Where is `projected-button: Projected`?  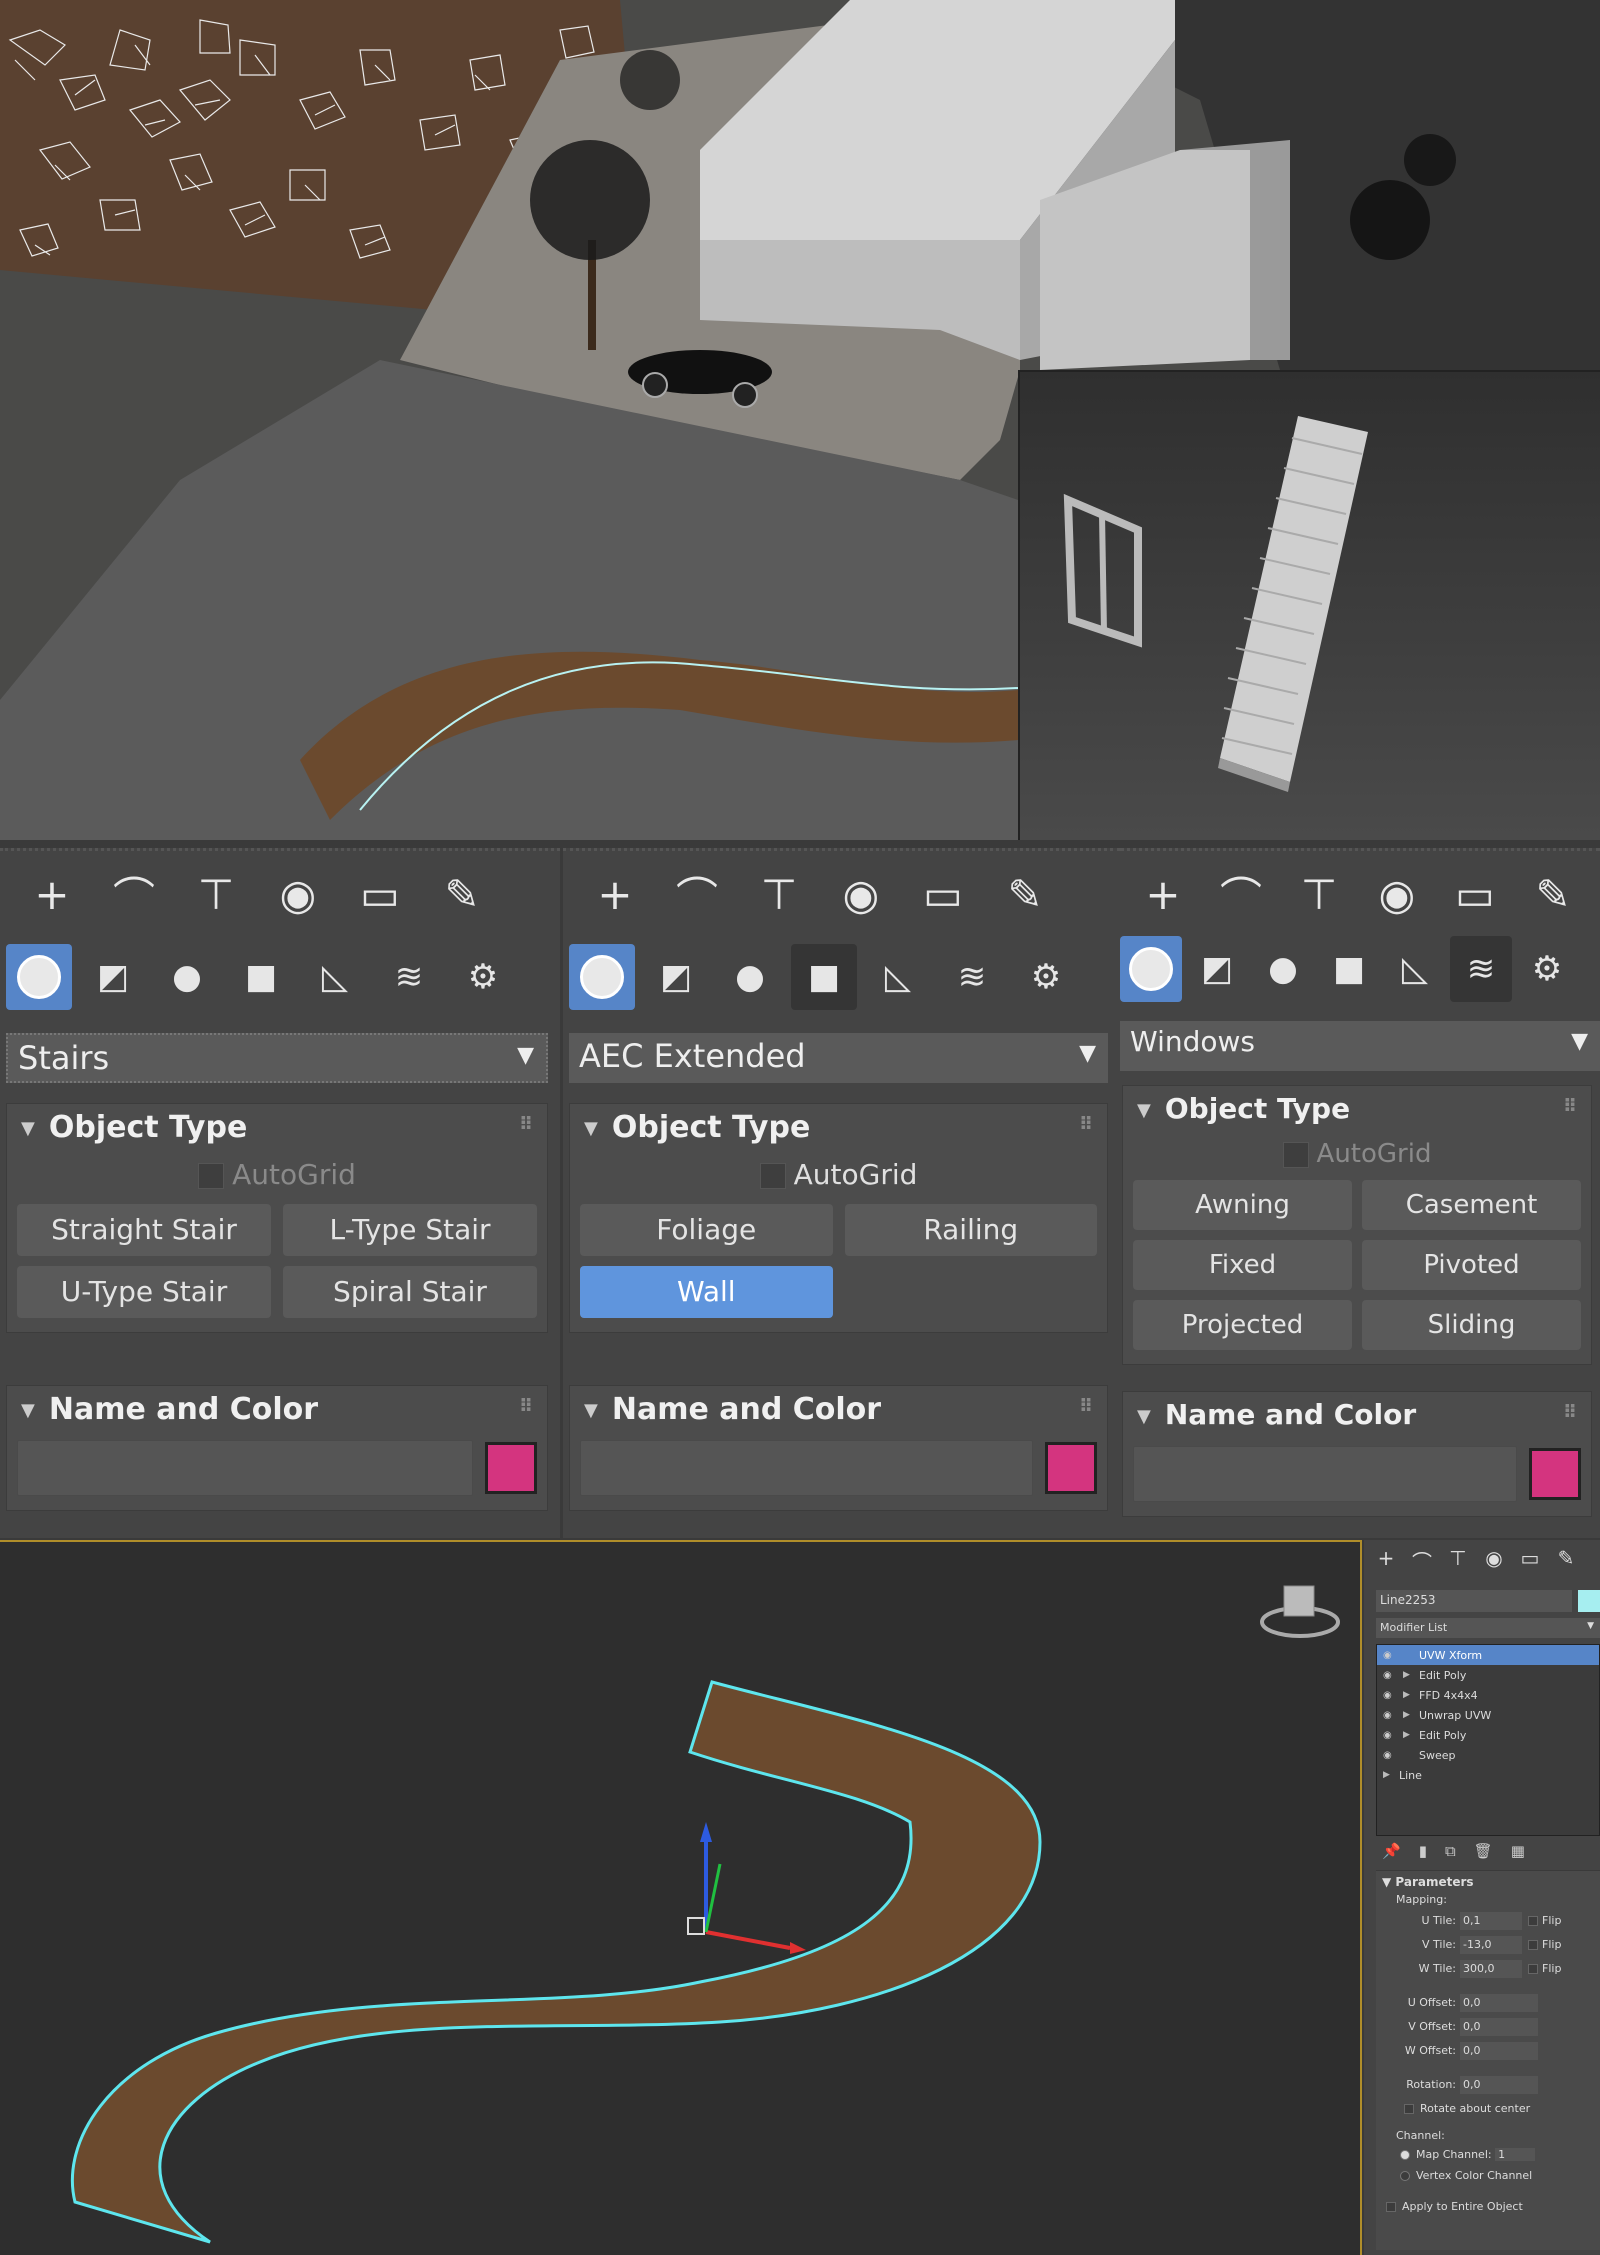 projected-button: Projected is located at coordinates (1242, 1325).